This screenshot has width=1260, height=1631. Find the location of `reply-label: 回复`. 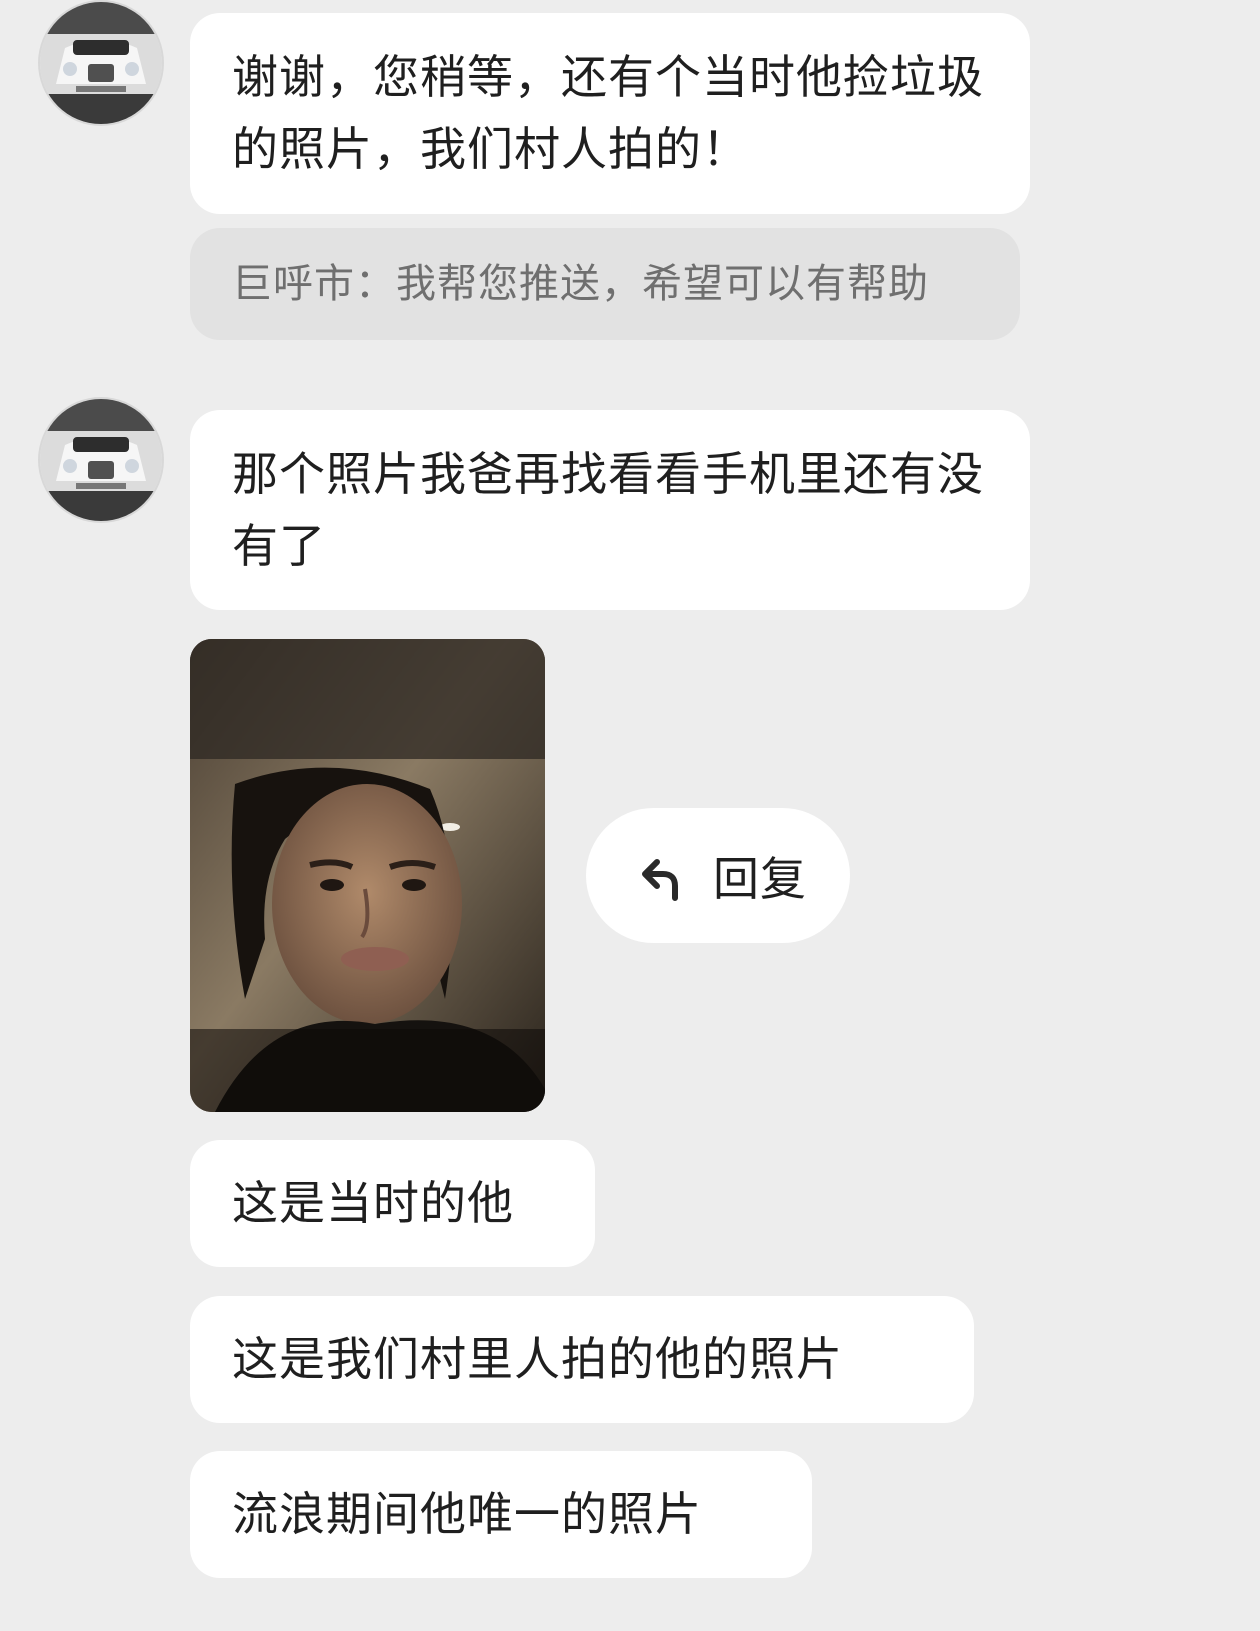

reply-label: 回复 is located at coordinates (760, 878).